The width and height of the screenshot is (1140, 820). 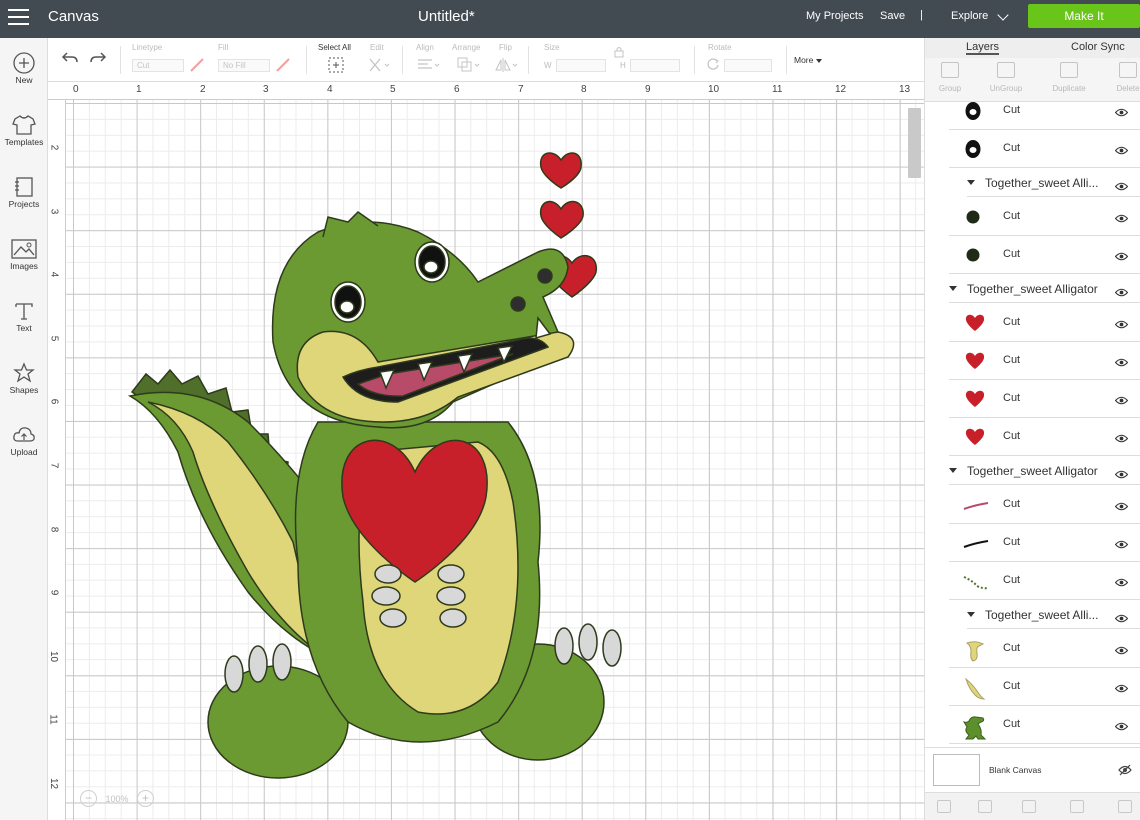 I want to click on redo-icon, so click(x=98, y=58).